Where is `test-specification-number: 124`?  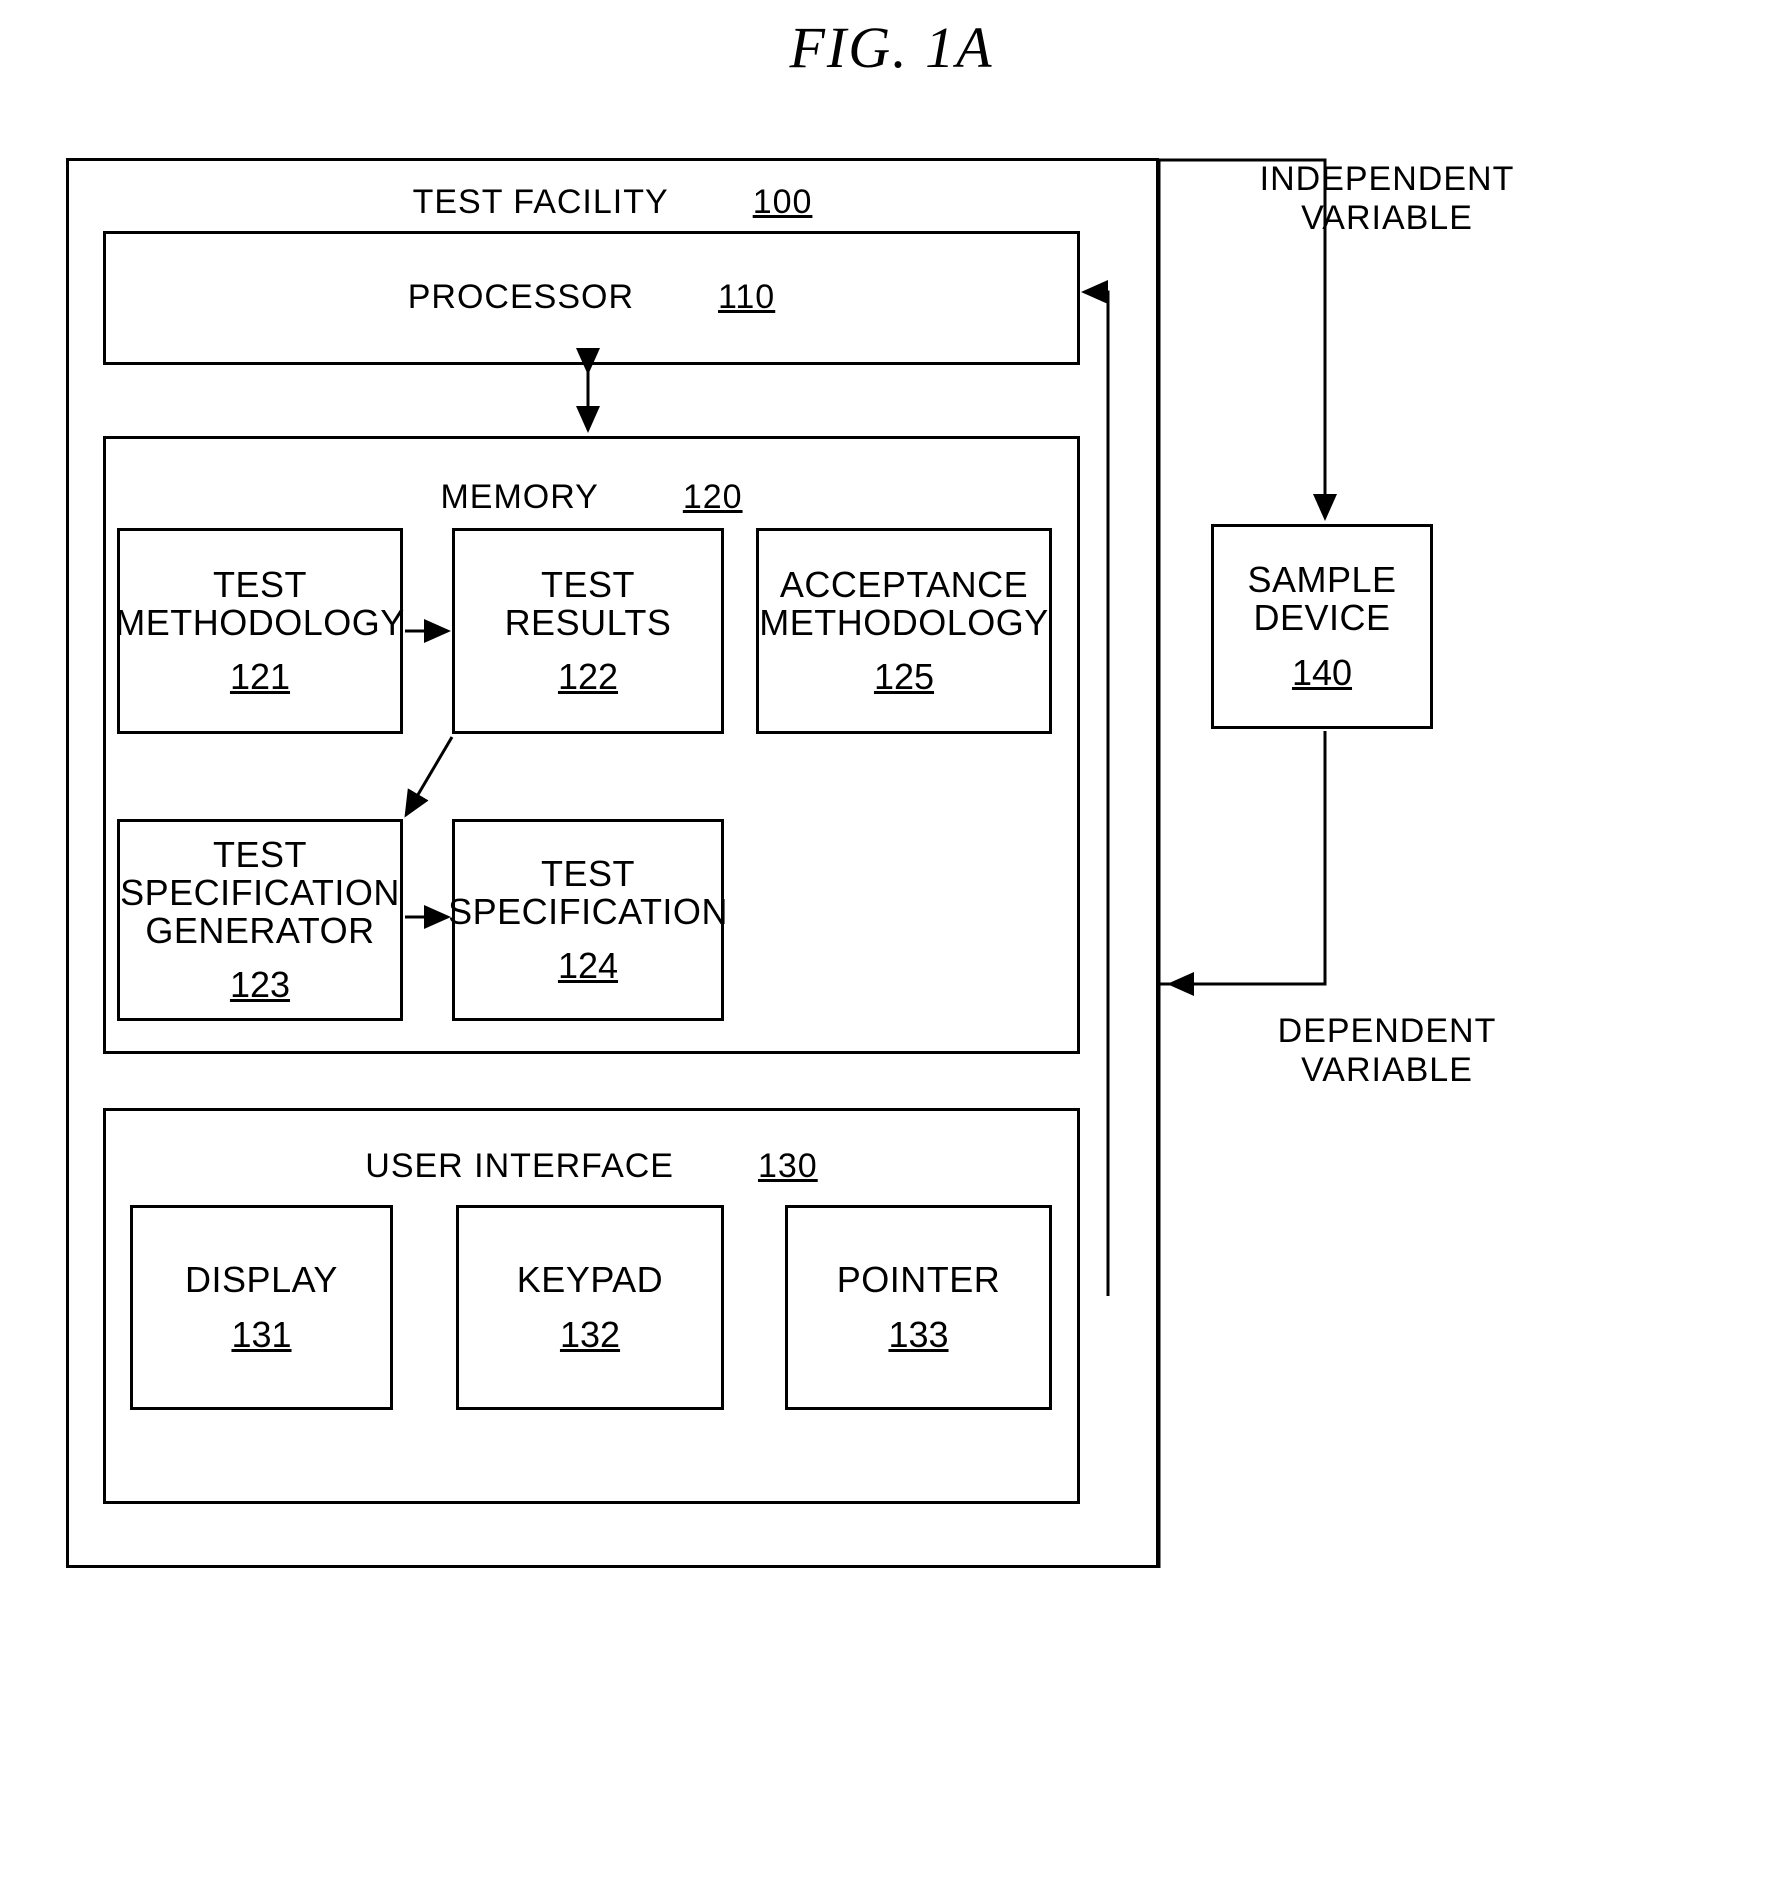 test-specification-number: 124 is located at coordinates (588, 966).